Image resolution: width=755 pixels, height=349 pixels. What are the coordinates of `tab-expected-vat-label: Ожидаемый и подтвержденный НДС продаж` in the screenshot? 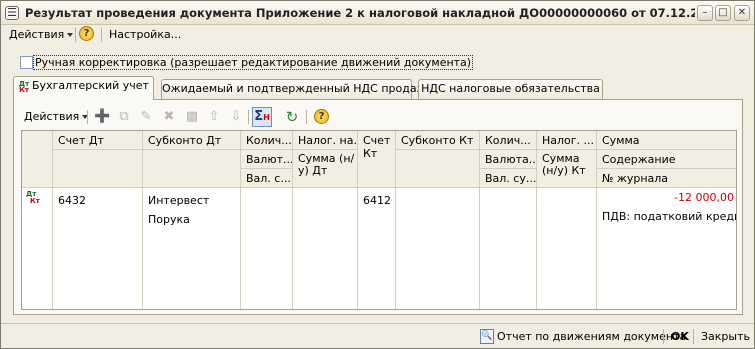 It's located at (294, 88).